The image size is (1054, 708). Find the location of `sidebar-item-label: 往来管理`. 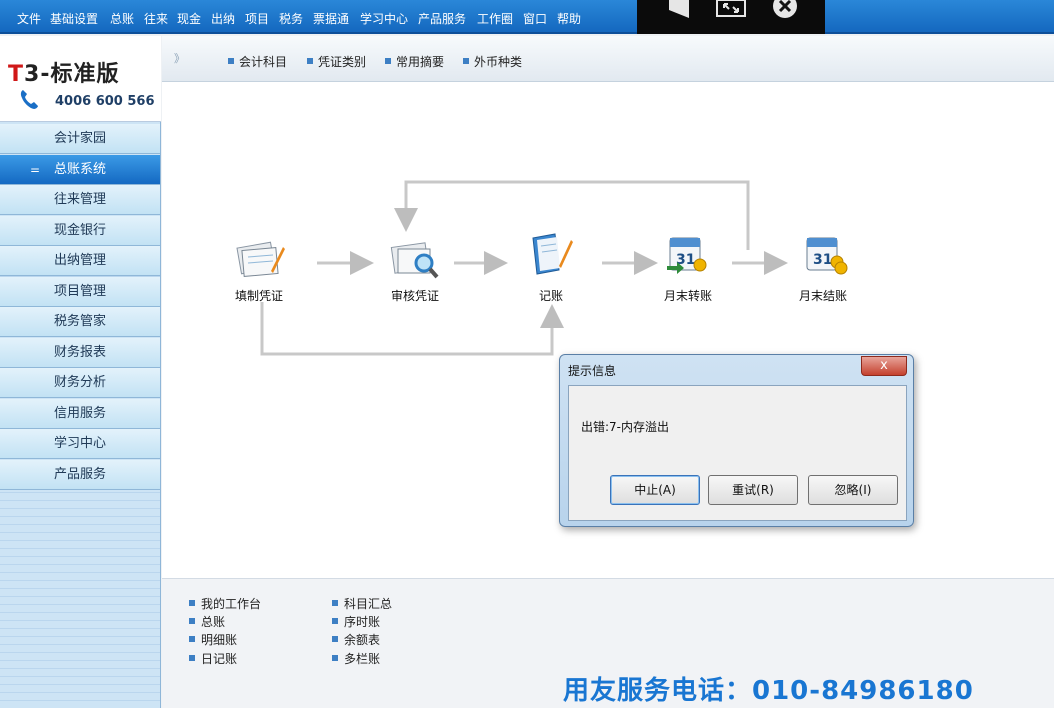

sidebar-item-label: 往来管理 is located at coordinates (79, 199).